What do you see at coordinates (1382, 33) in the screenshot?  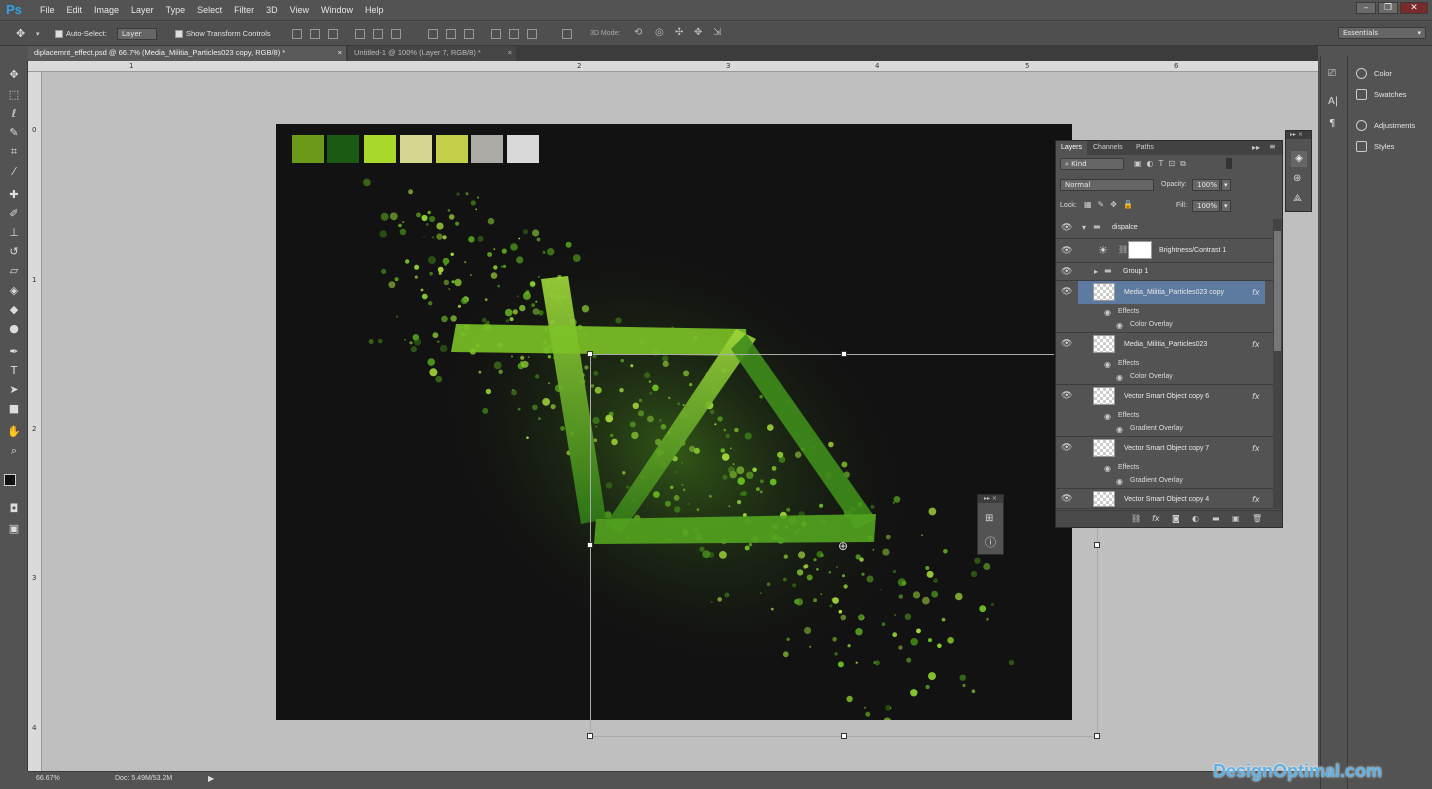 I see `workspace-dropdown: Essentials ▾` at bounding box center [1382, 33].